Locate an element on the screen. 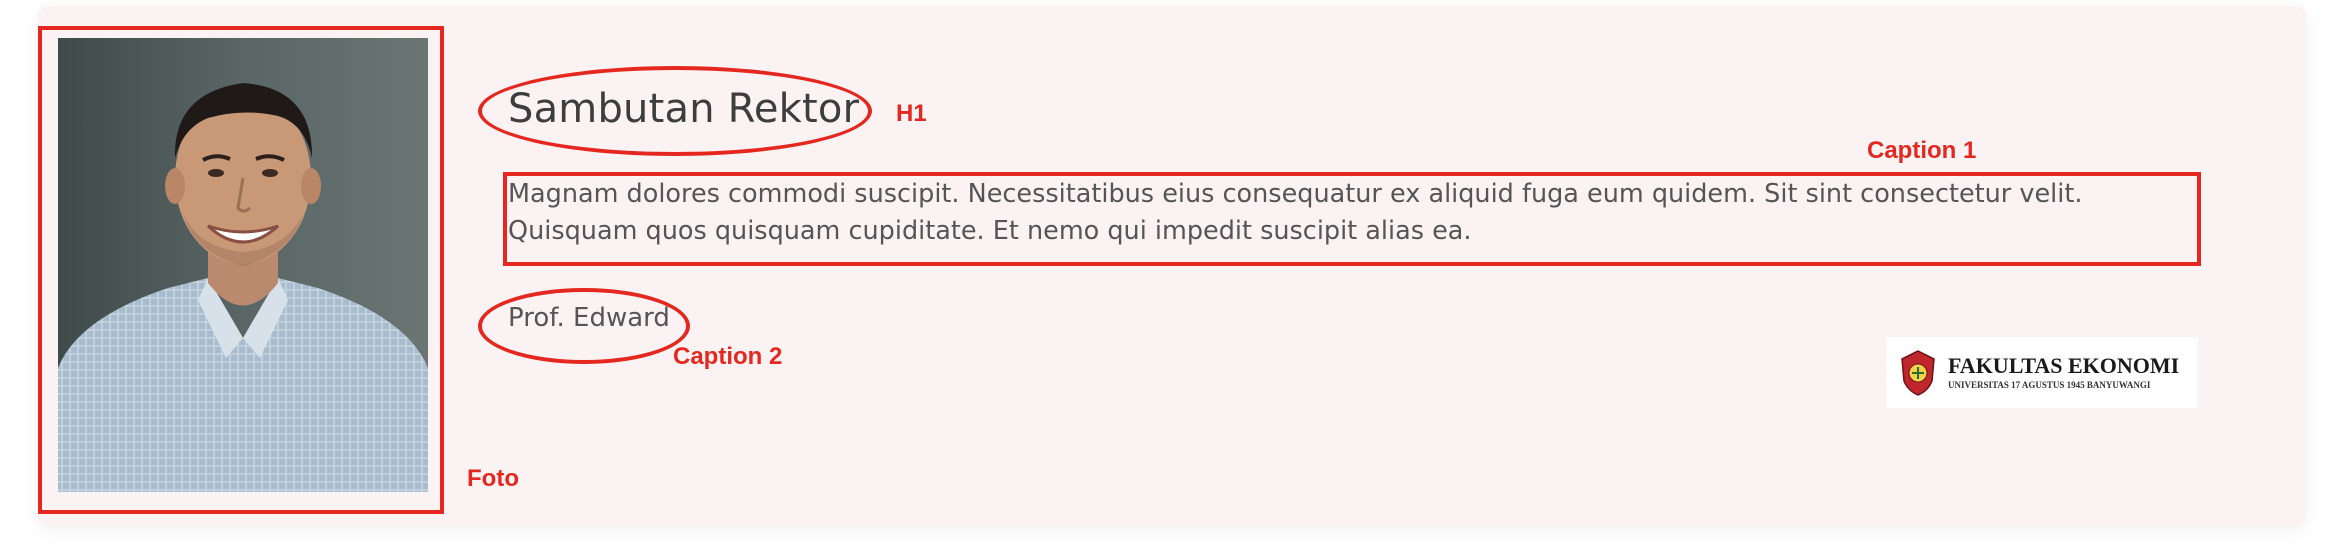 The width and height of the screenshot is (2352, 550). caption1-annotation-box is located at coordinates (1352, 219).